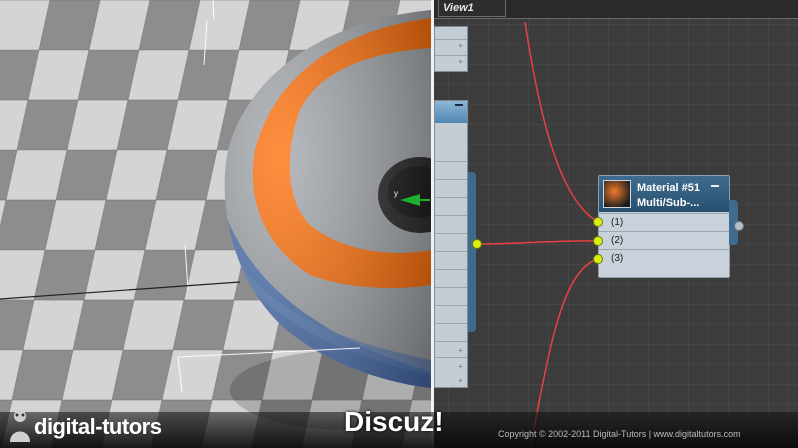 This screenshot has height=448, width=798. Describe the element at coordinates (98, 426) in the screenshot. I see `logo-text: digital-tutors` at that location.